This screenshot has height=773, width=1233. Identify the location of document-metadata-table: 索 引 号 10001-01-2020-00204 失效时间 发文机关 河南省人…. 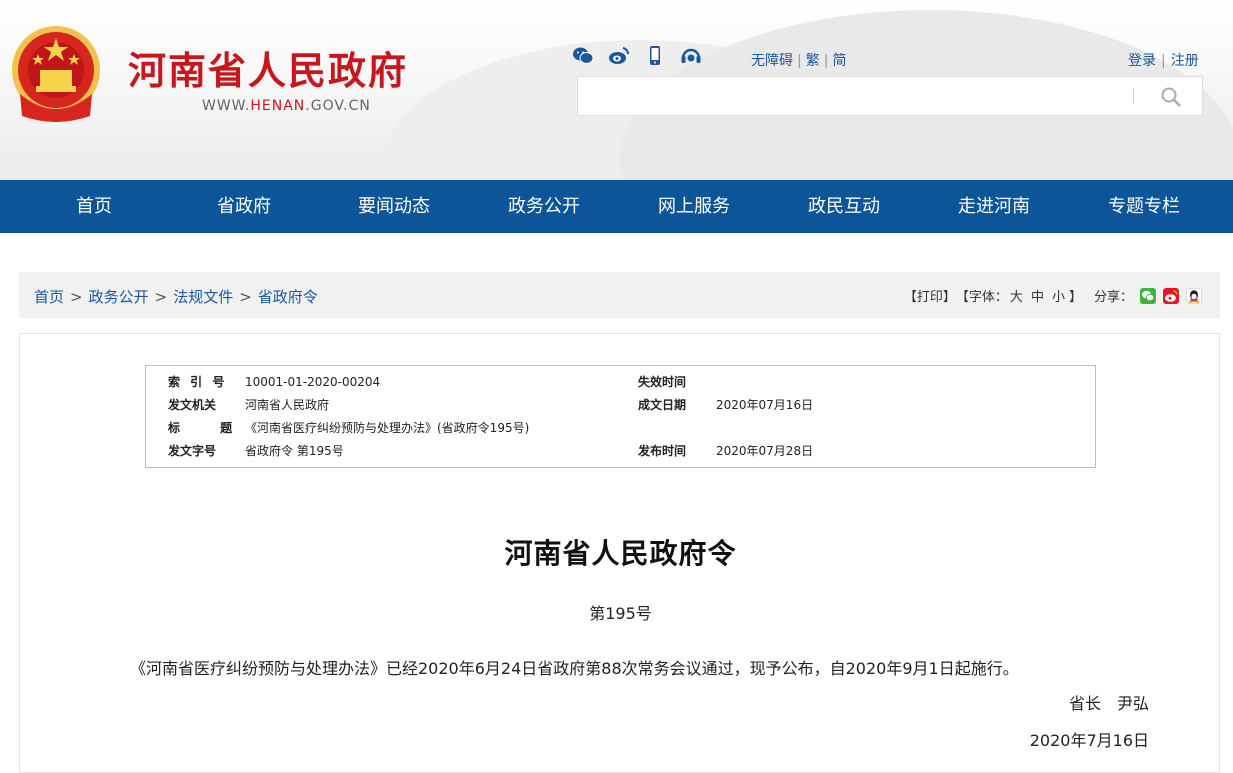
(620, 416).